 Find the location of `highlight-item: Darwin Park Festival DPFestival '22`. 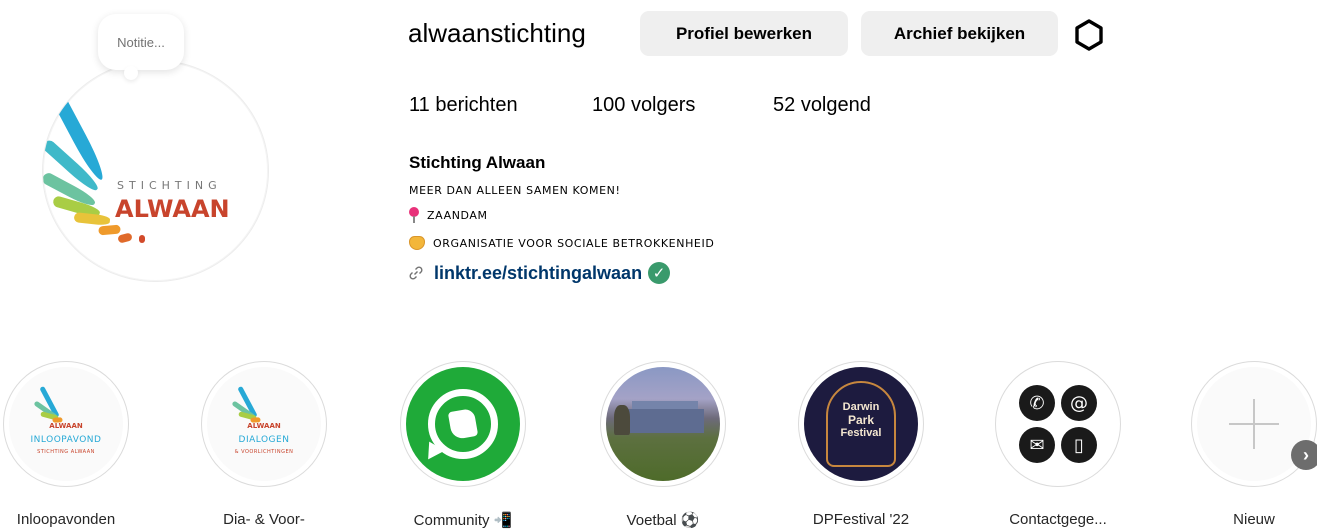

highlight-item: Darwin Park Festival DPFestival '22 is located at coordinates (861, 444).